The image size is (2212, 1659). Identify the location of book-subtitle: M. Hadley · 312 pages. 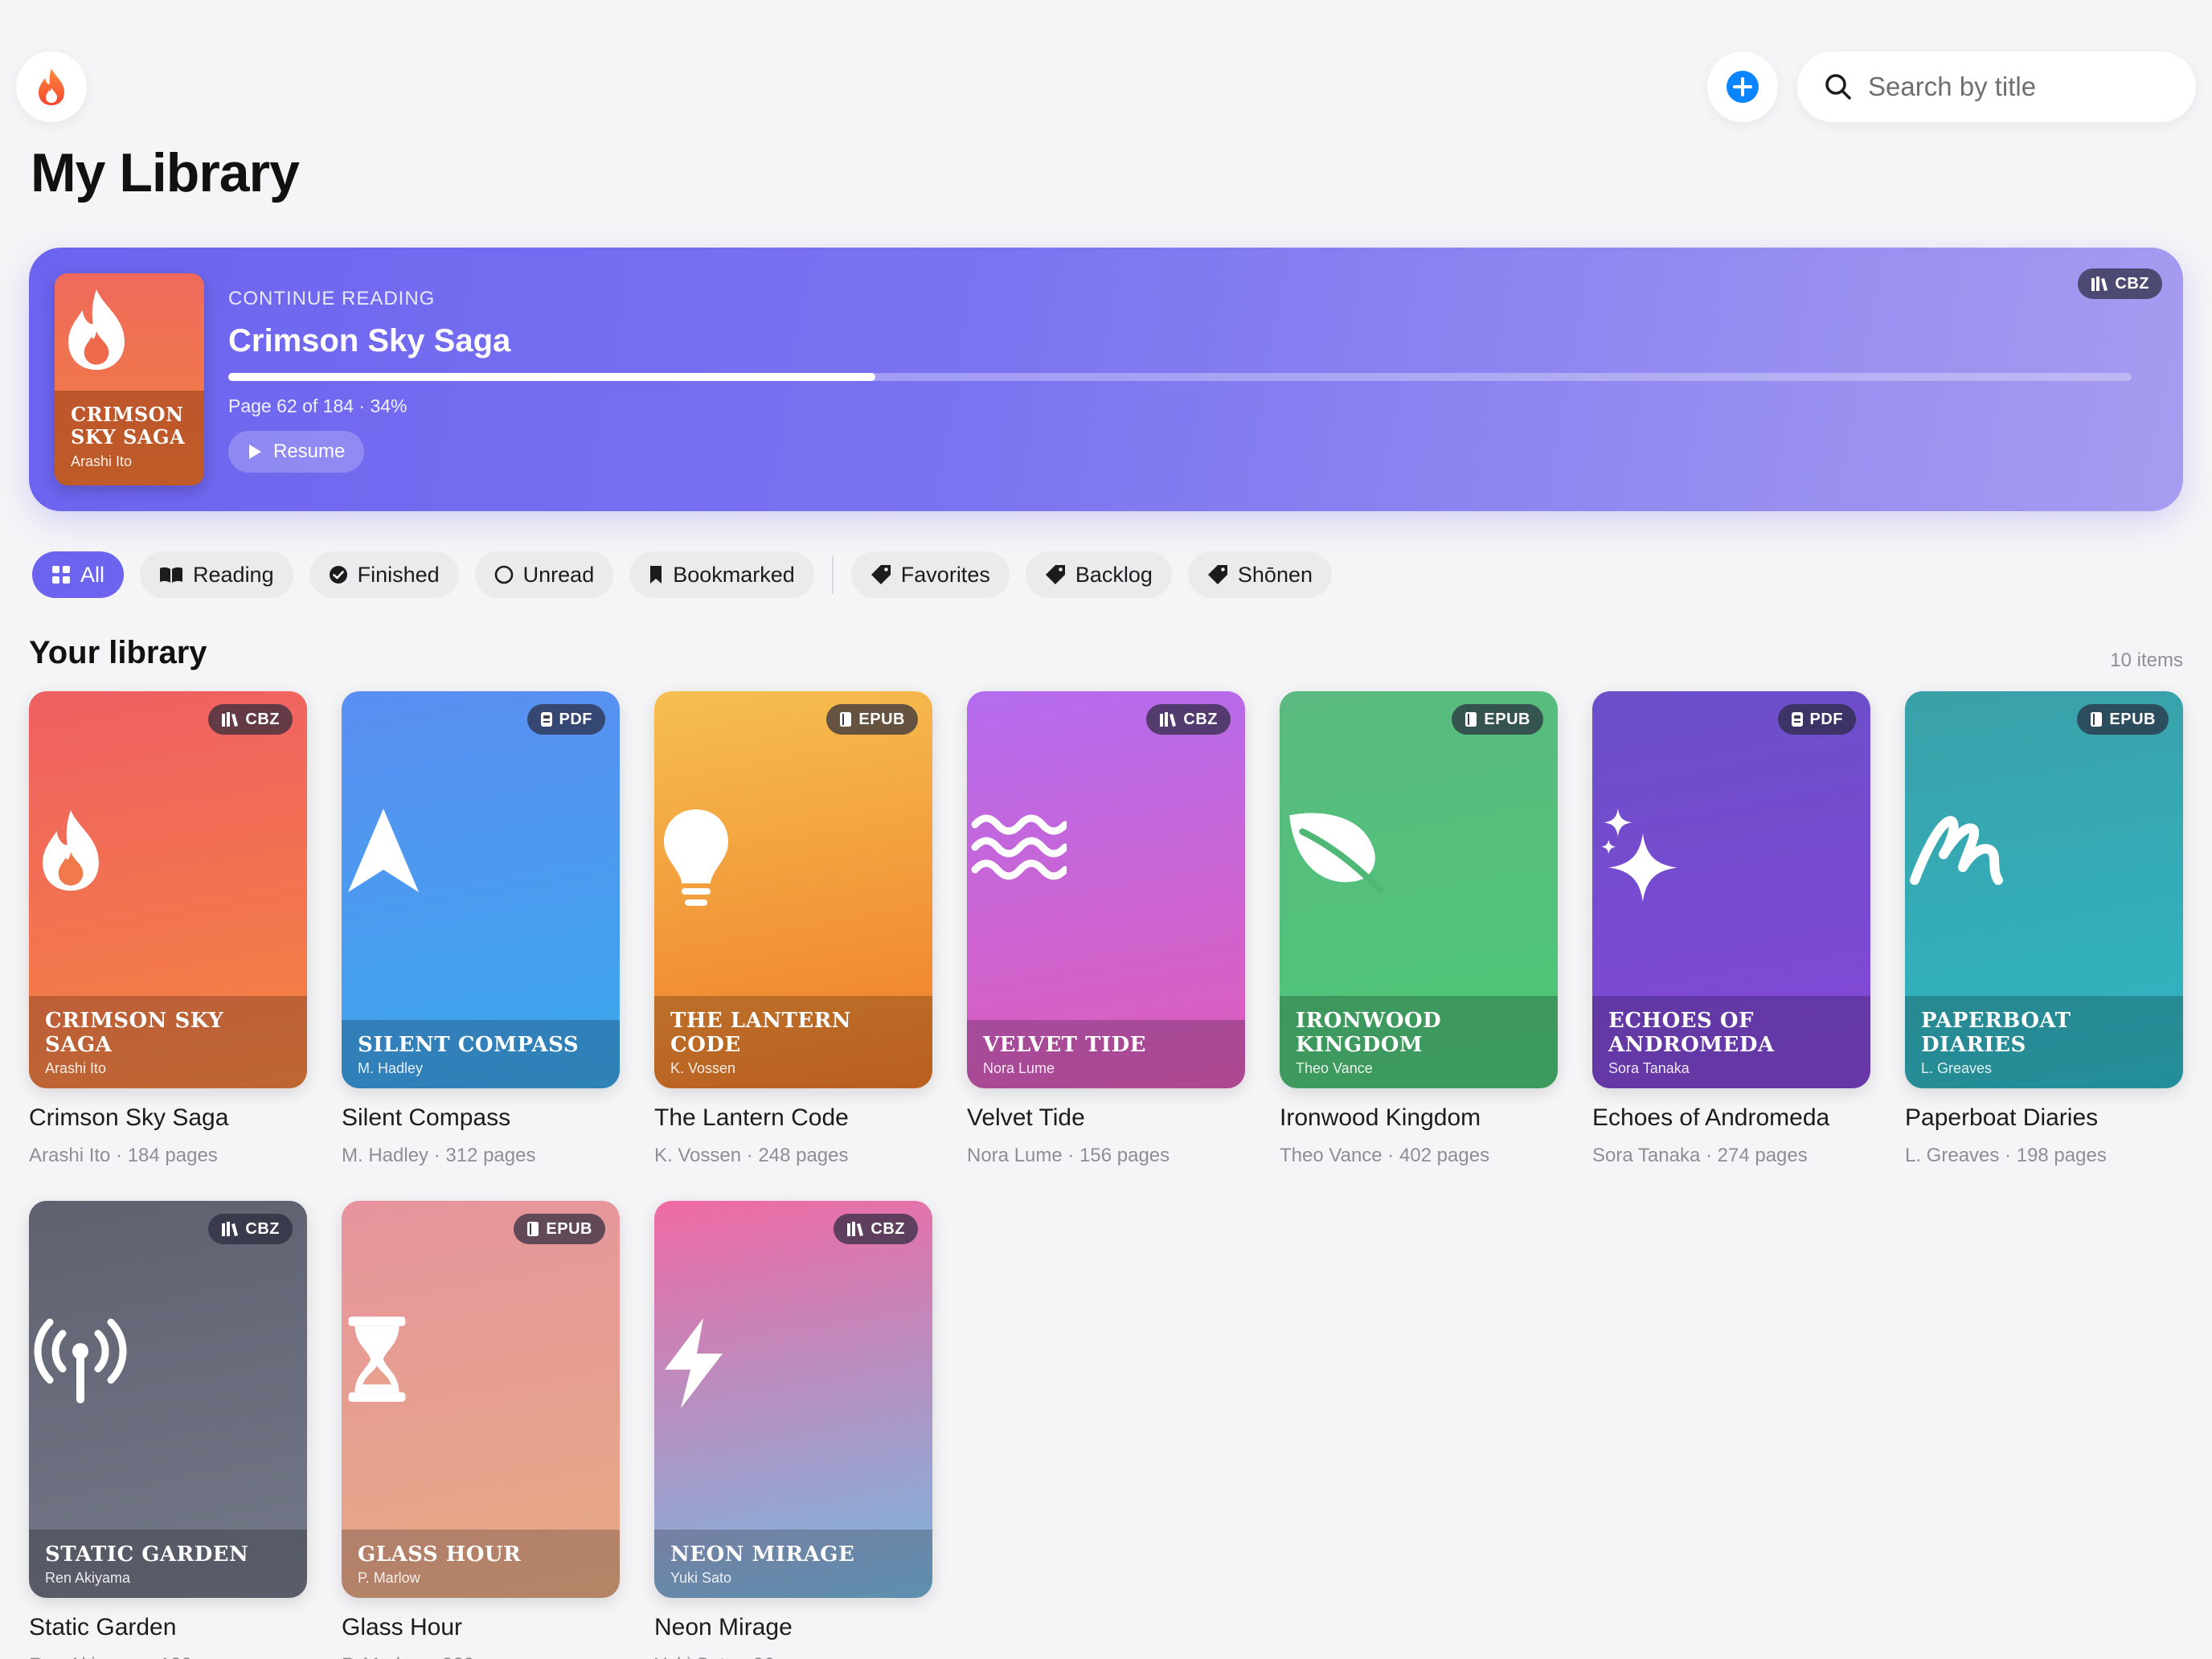
(439, 1155).